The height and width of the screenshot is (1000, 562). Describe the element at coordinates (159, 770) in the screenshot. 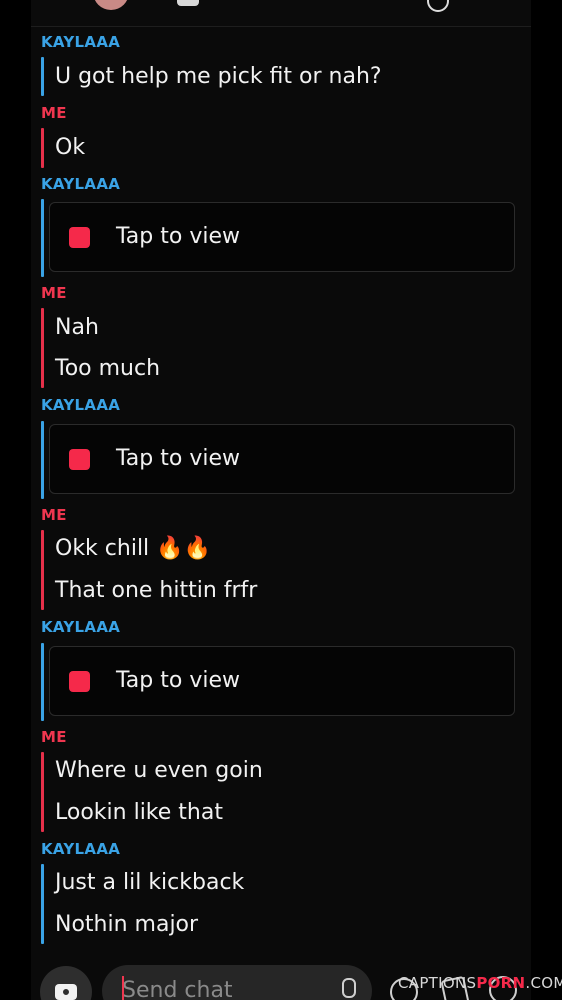

I see `message-text: Where u even goin` at that location.